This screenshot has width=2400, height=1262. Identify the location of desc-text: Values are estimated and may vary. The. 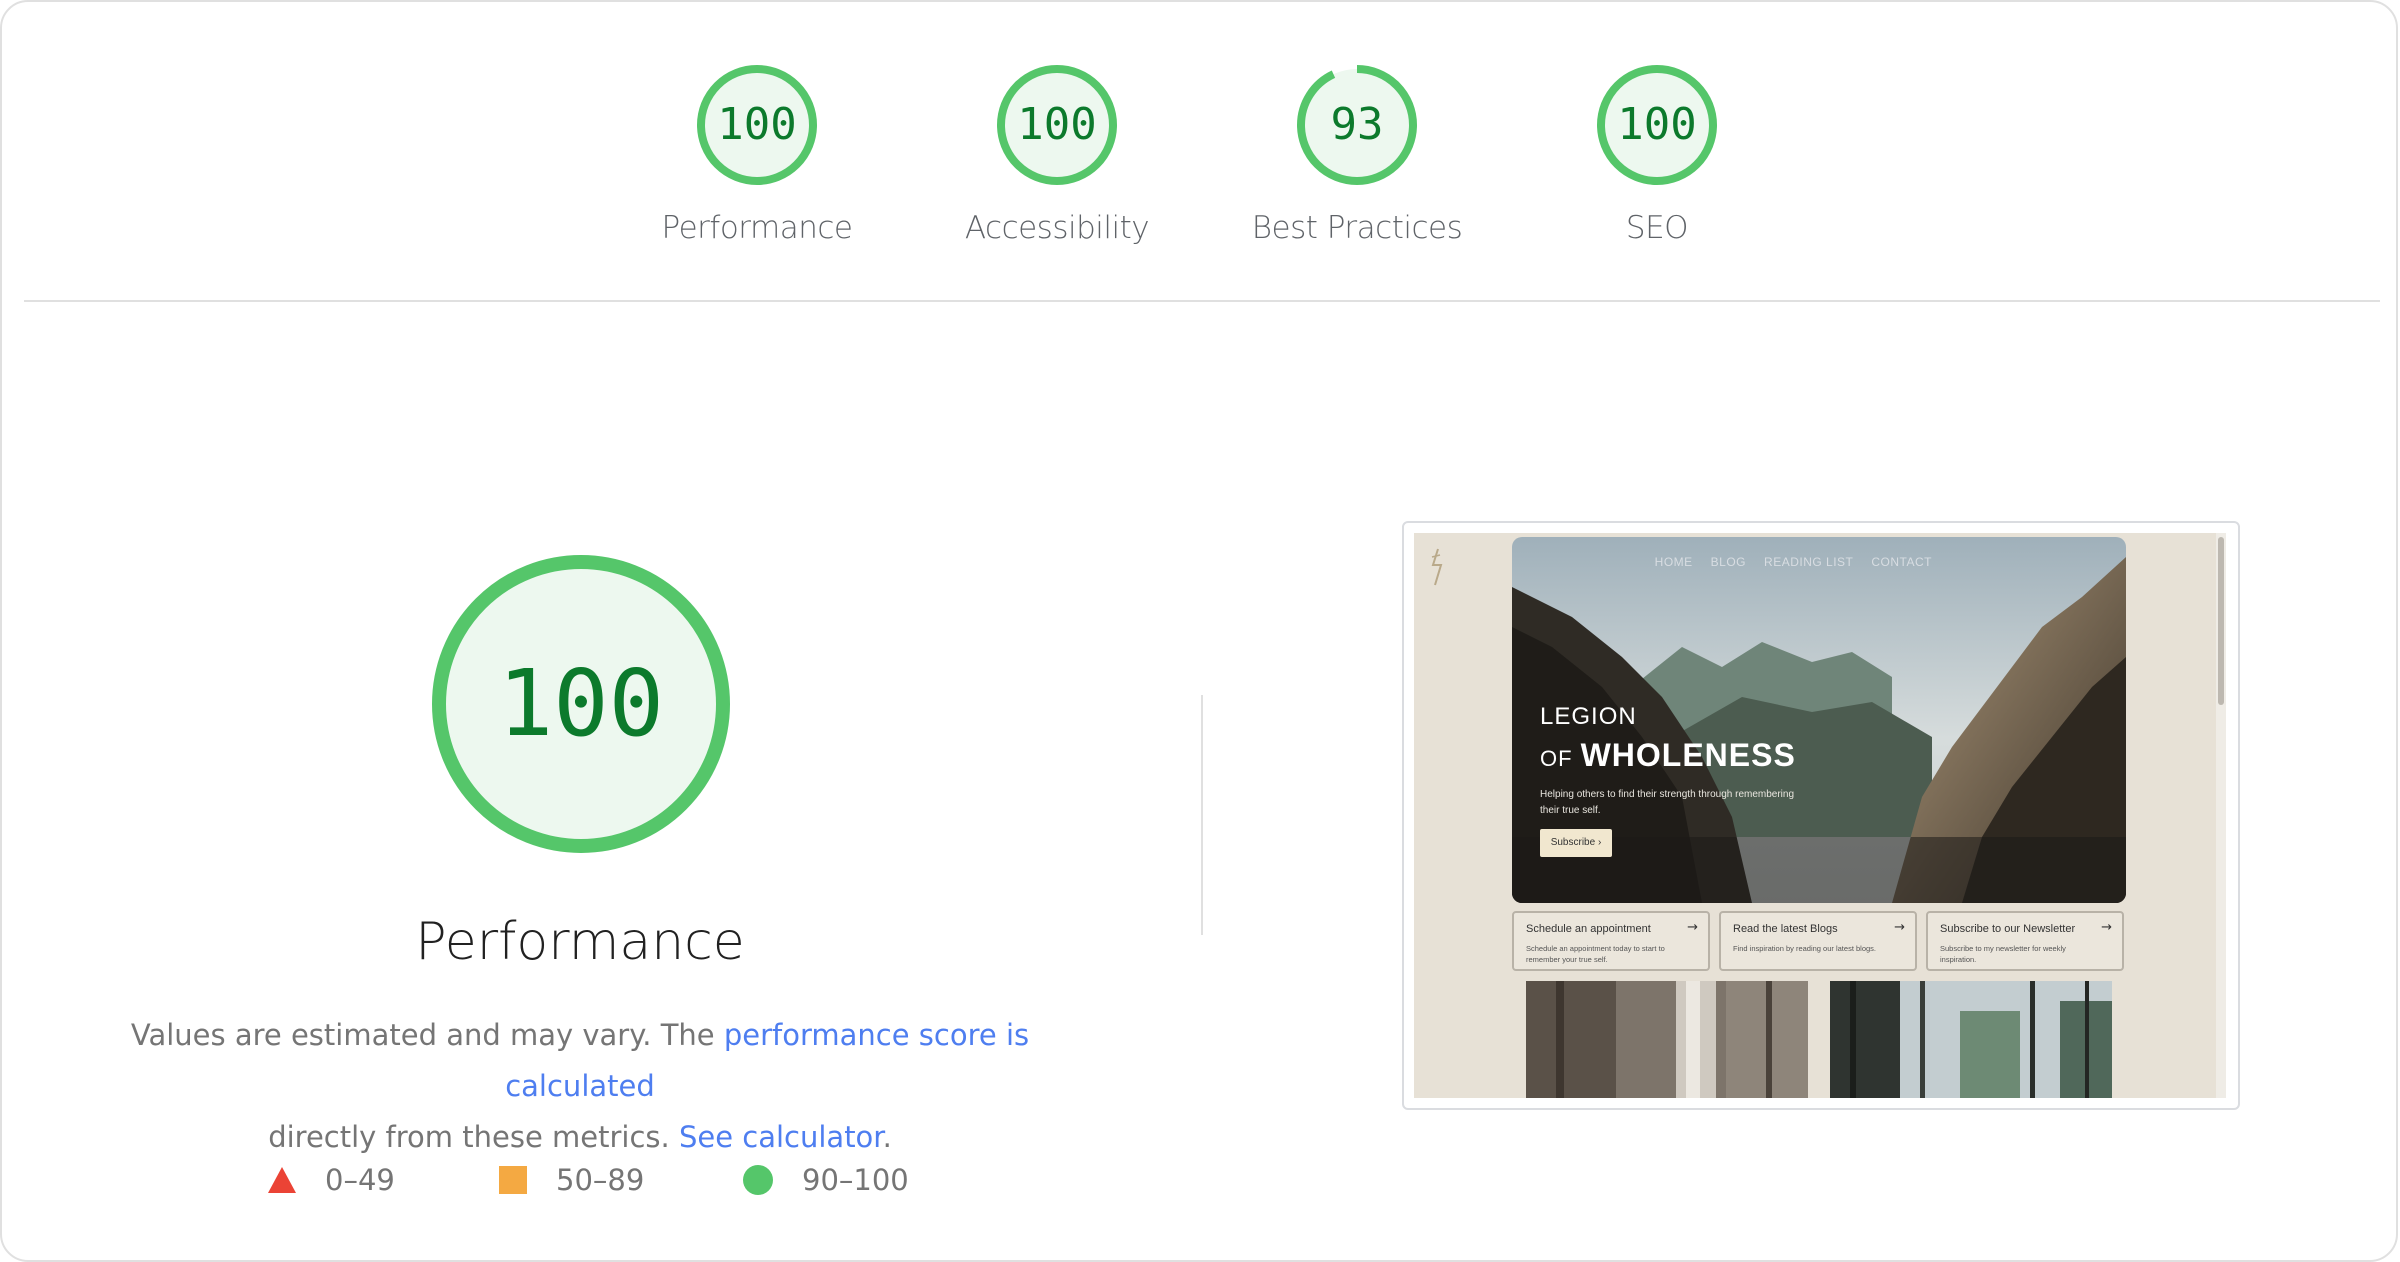
(427, 1035).